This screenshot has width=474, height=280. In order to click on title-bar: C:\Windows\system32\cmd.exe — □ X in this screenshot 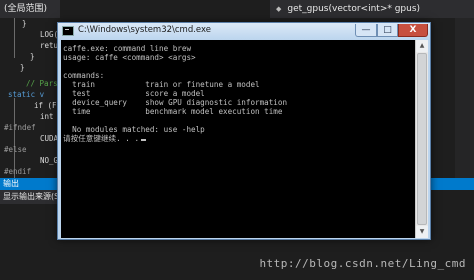, I will do `click(244, 31)`.